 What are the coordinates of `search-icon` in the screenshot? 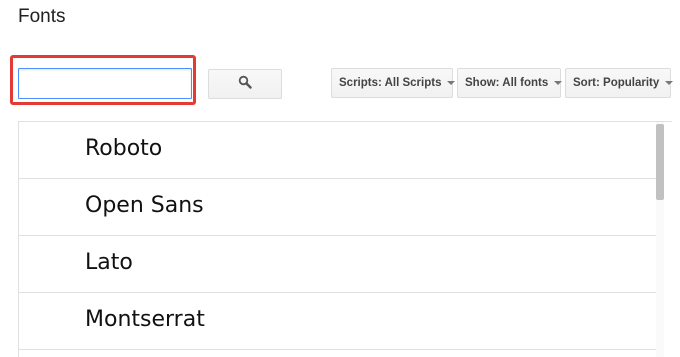 It's located at (245, 84).